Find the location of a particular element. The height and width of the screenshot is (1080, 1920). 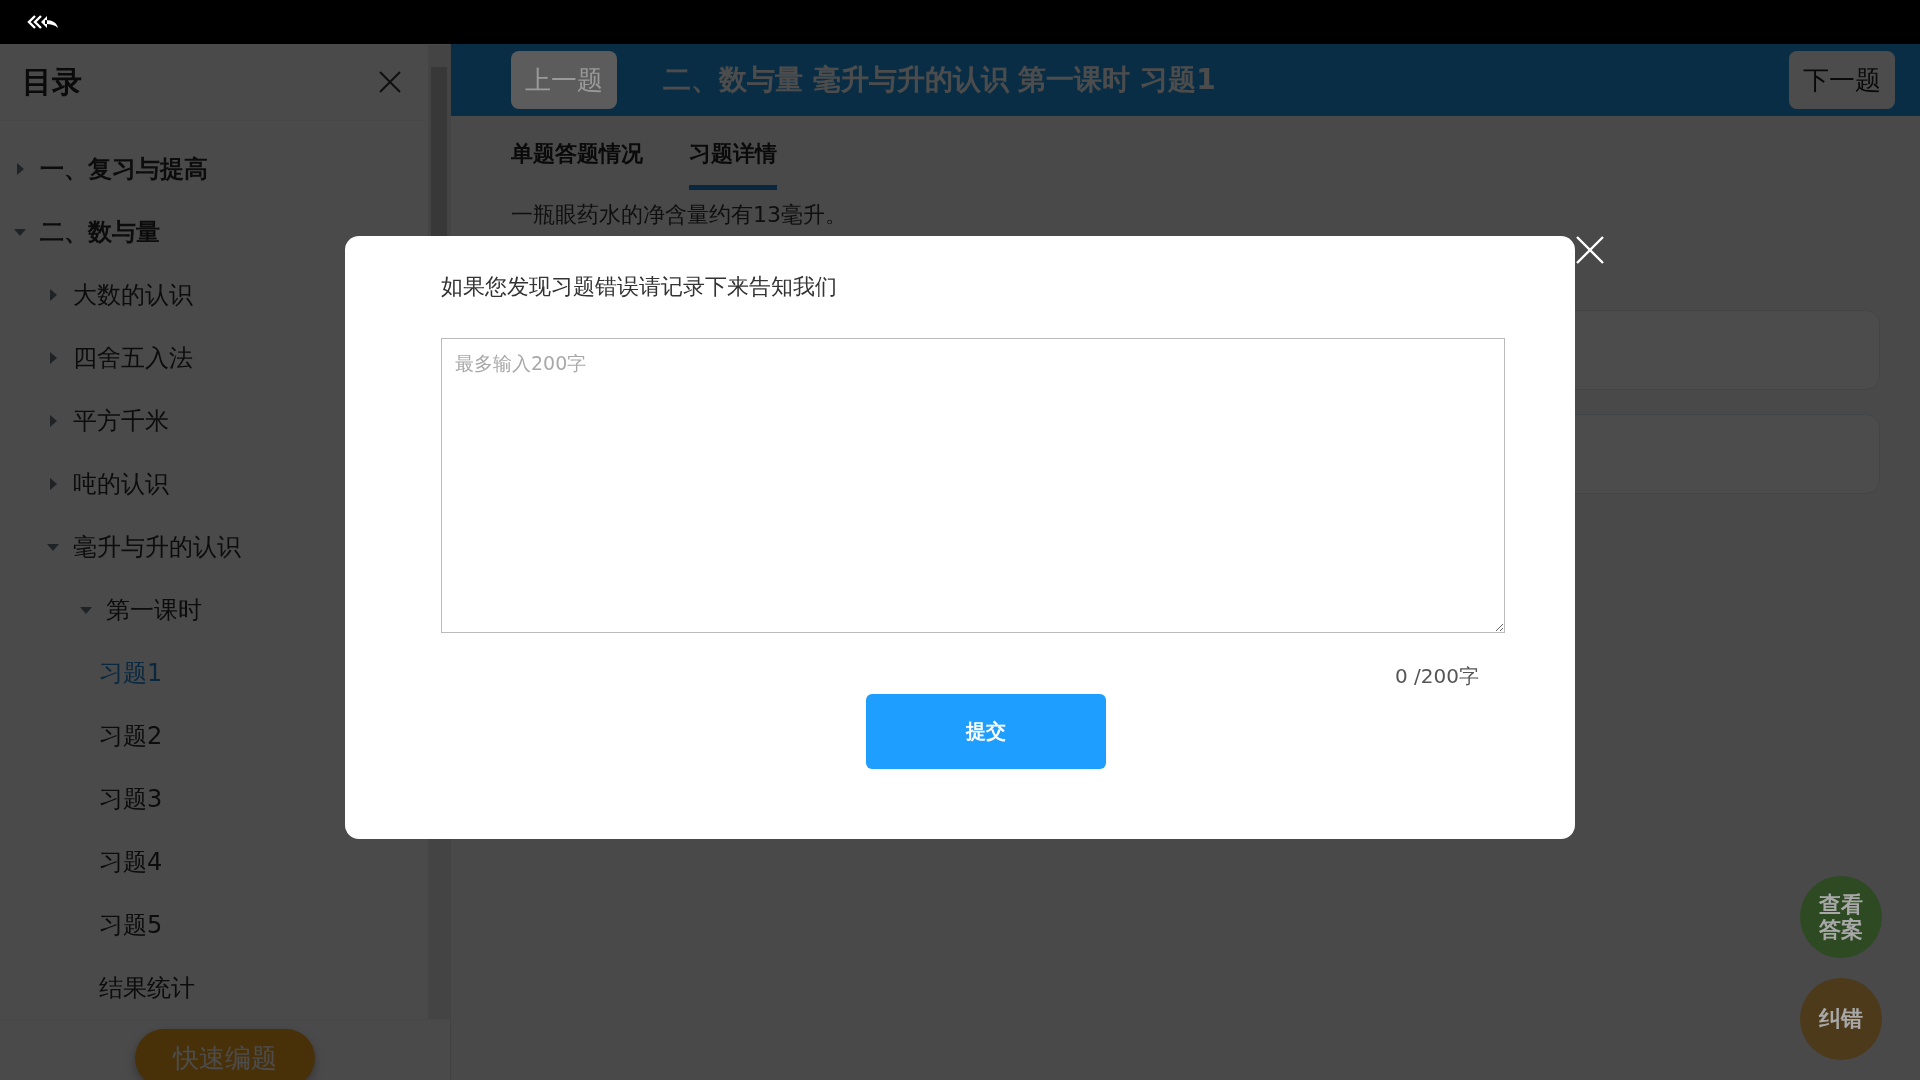

back-icon is located at coordinates (43, 22).